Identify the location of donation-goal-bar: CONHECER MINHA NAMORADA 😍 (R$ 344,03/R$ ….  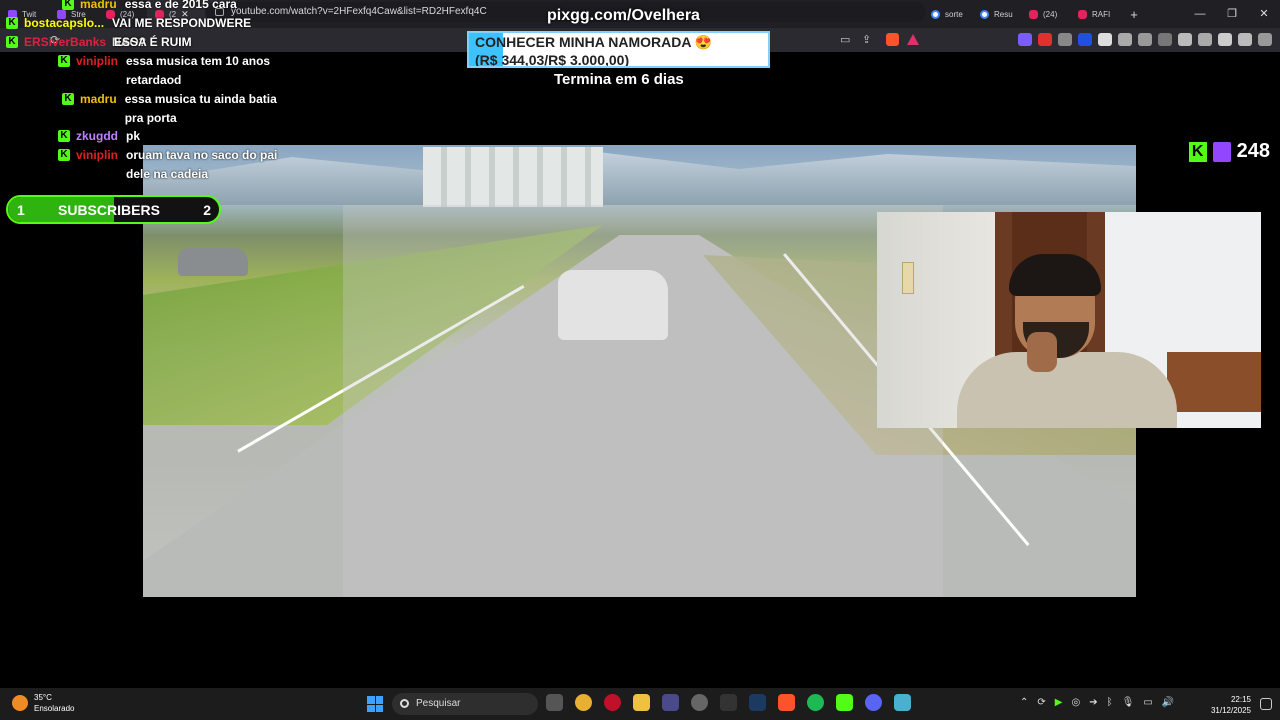
(618, 49).